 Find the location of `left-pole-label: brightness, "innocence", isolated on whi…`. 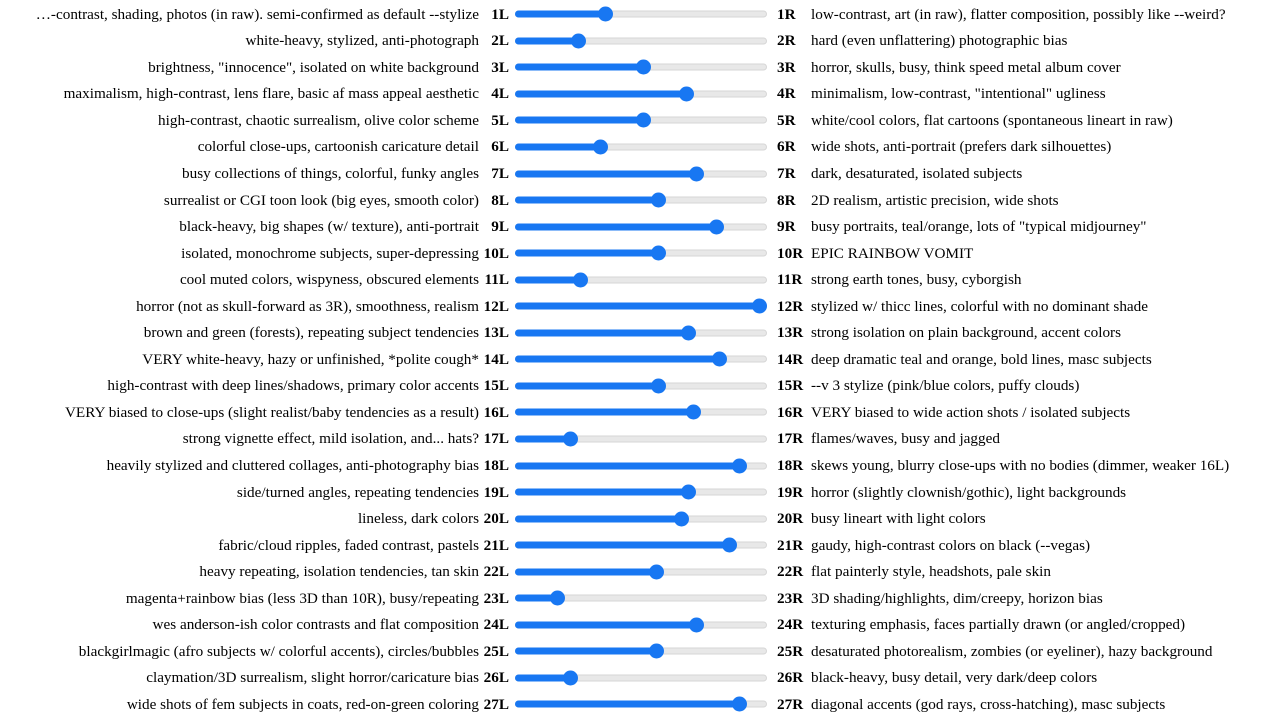

left-pole-label: brightness, "innocence", isolated on whi… is located at coordinates (313, 67).